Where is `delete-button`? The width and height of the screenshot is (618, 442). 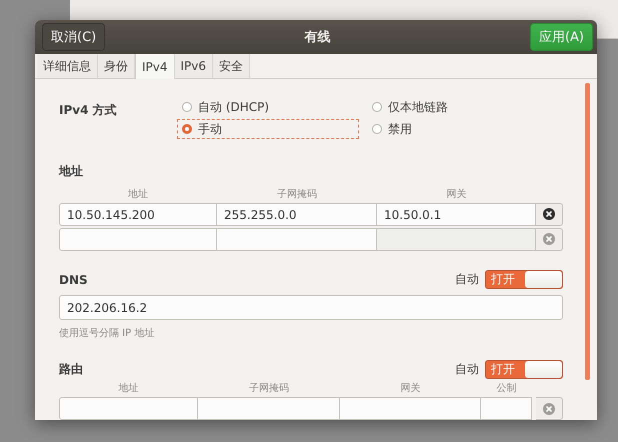
delete-button is located at coordinates (549, 214).